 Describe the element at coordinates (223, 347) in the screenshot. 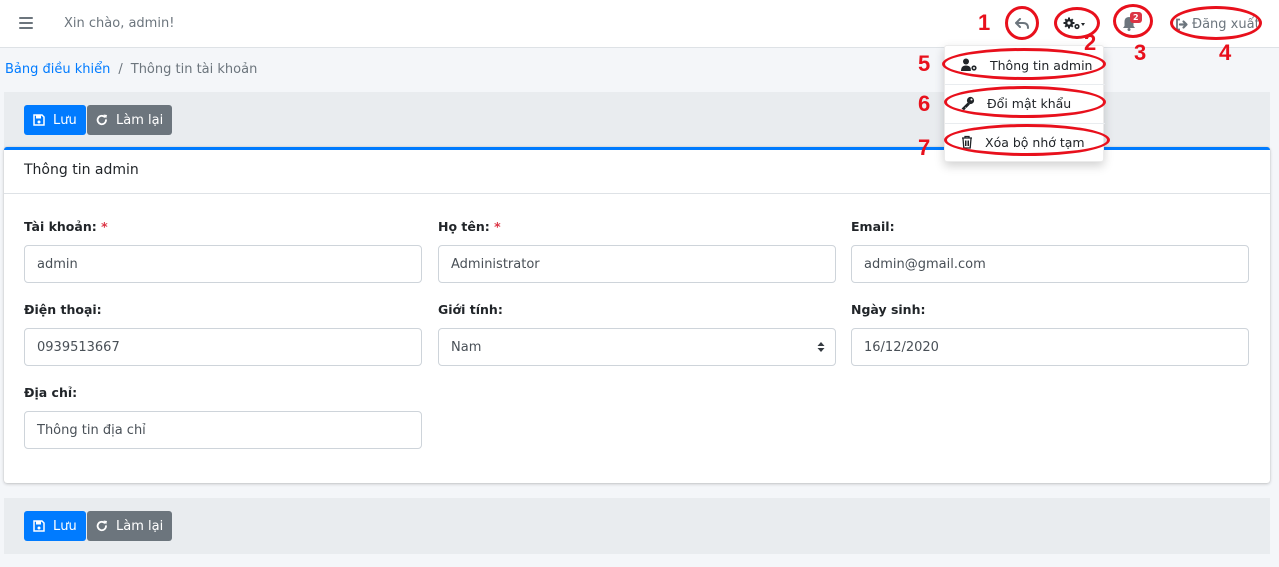

I see `phone-input: 0939513667` at that location.